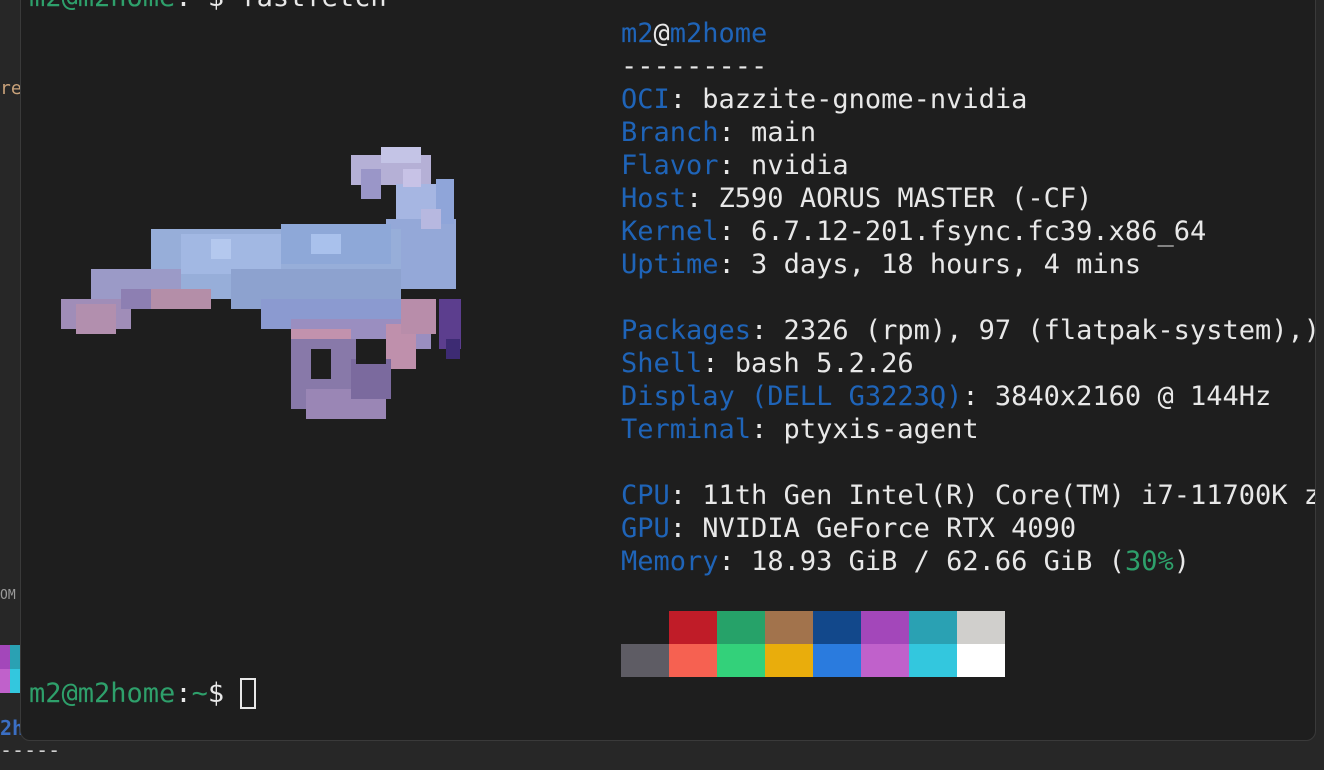 The height and width of the screenshot is (770, 1324). What do you see at coordinates (873, 528) in the screenshot?
I see `info-value: : NVIDIA GeForce RTX 4090` at bounding box center [873, 528].